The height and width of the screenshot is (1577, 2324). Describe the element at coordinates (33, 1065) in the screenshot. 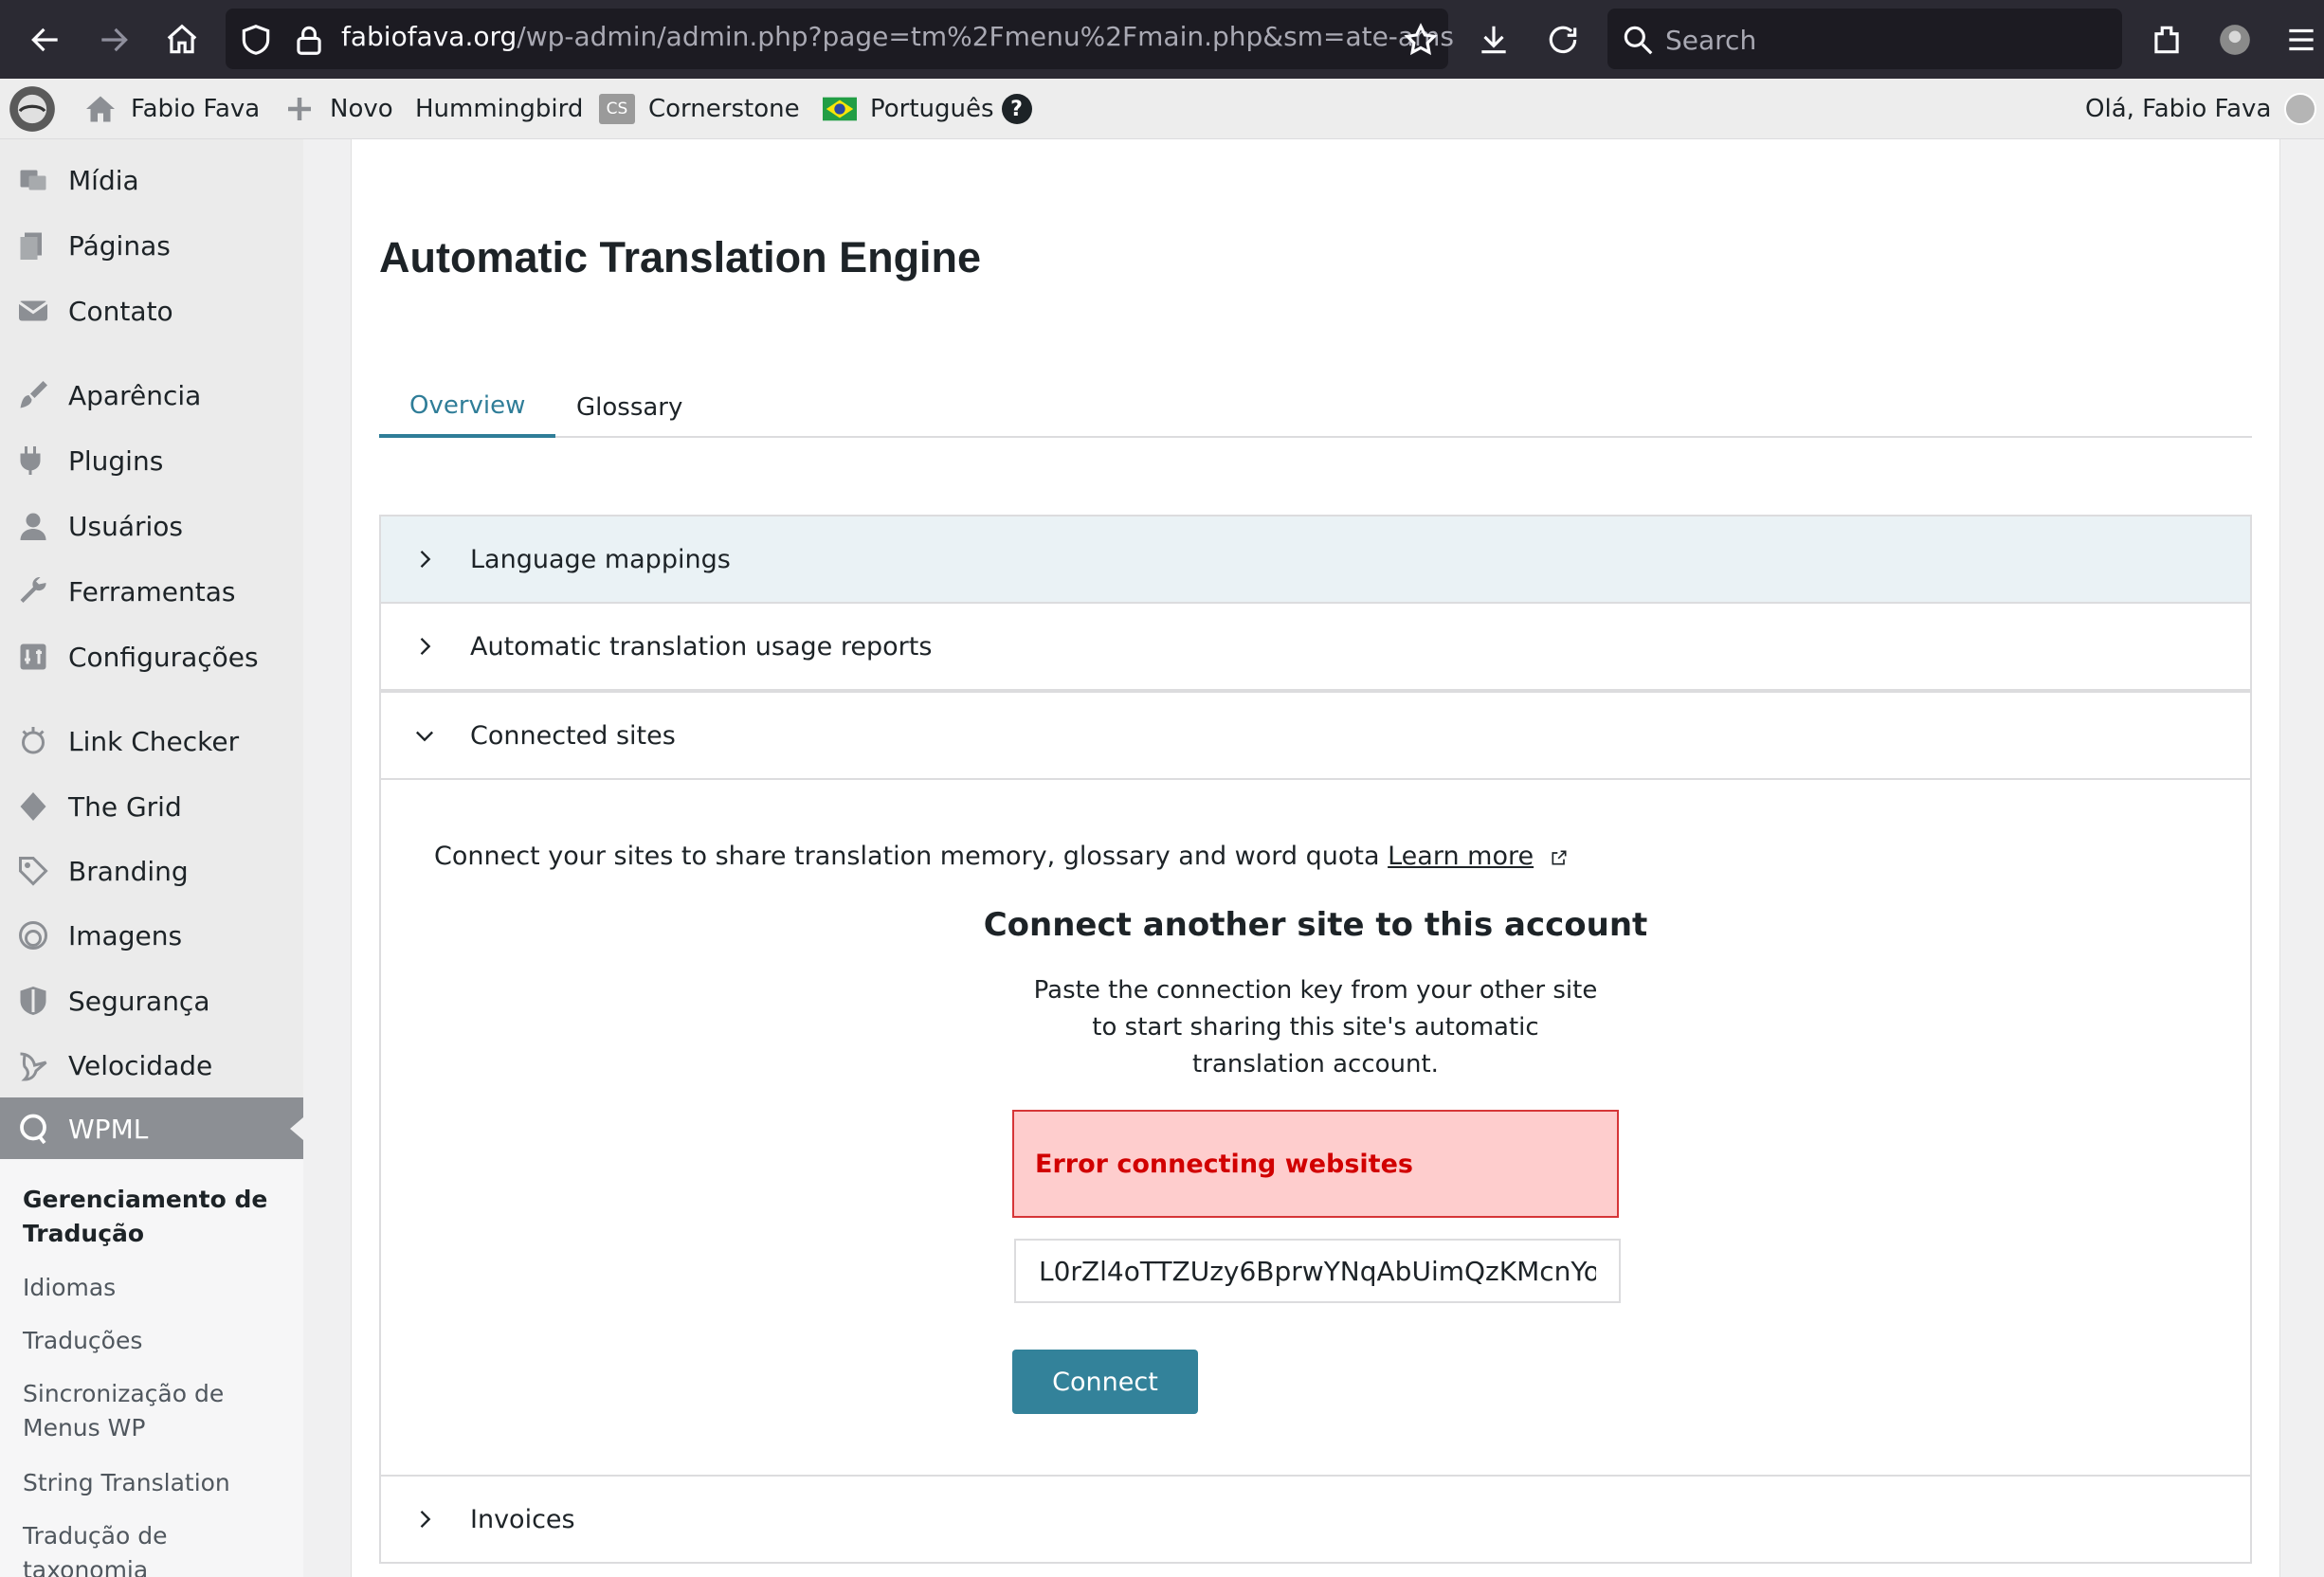

I see `speed-icon` at that location.